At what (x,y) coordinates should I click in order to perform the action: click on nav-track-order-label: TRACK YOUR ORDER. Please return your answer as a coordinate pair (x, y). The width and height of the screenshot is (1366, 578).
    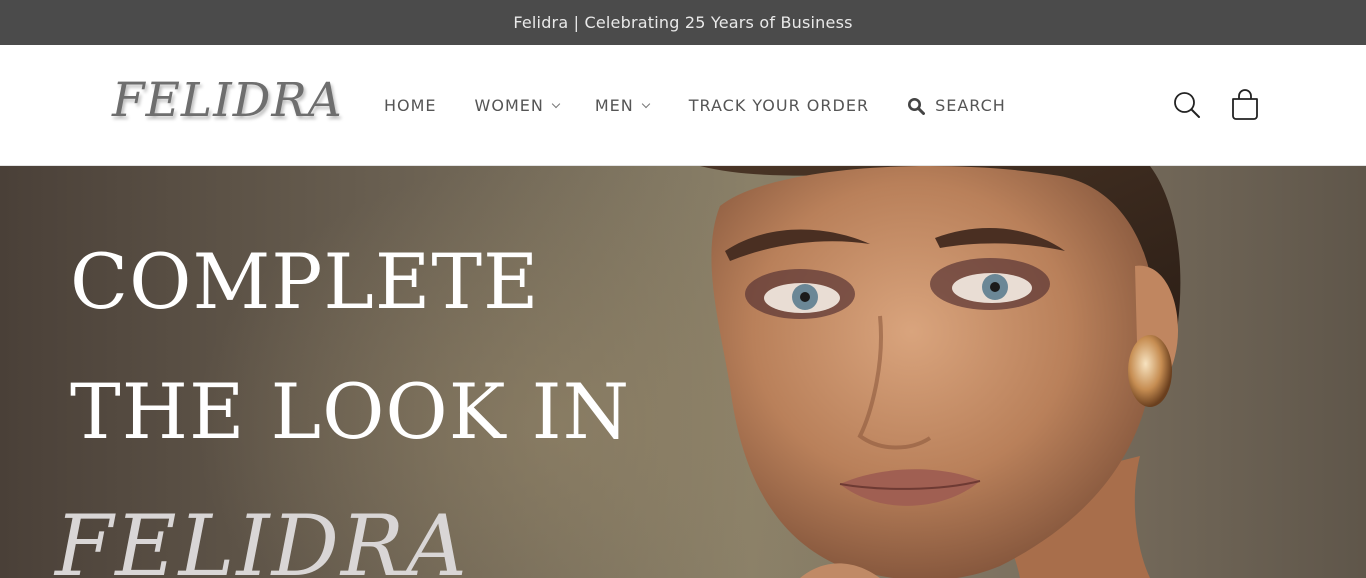
    Looking at the image, I should click on (779, 105).